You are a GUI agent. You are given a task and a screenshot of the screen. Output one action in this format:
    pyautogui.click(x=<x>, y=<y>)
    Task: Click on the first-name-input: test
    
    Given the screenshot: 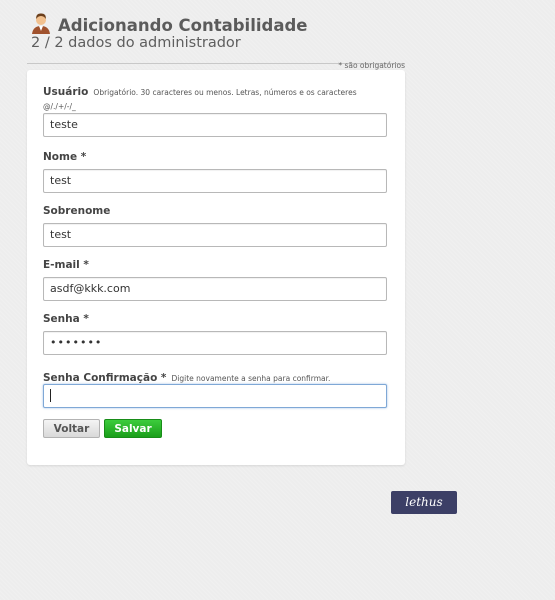 What is the action you would take?
    pyautogui.click(x=215, y=181)
    